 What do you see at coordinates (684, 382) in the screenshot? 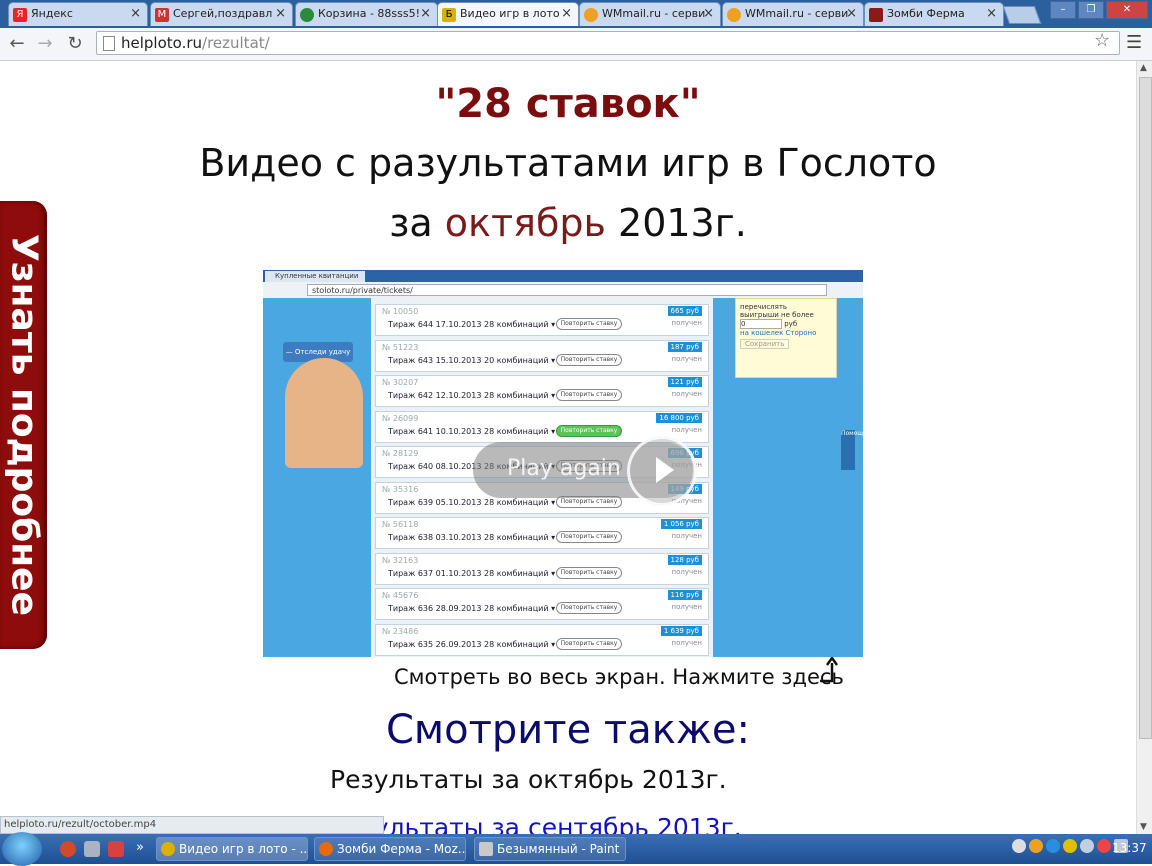
I see `win-amount: 121 руб` at bounding box center [684, 382].